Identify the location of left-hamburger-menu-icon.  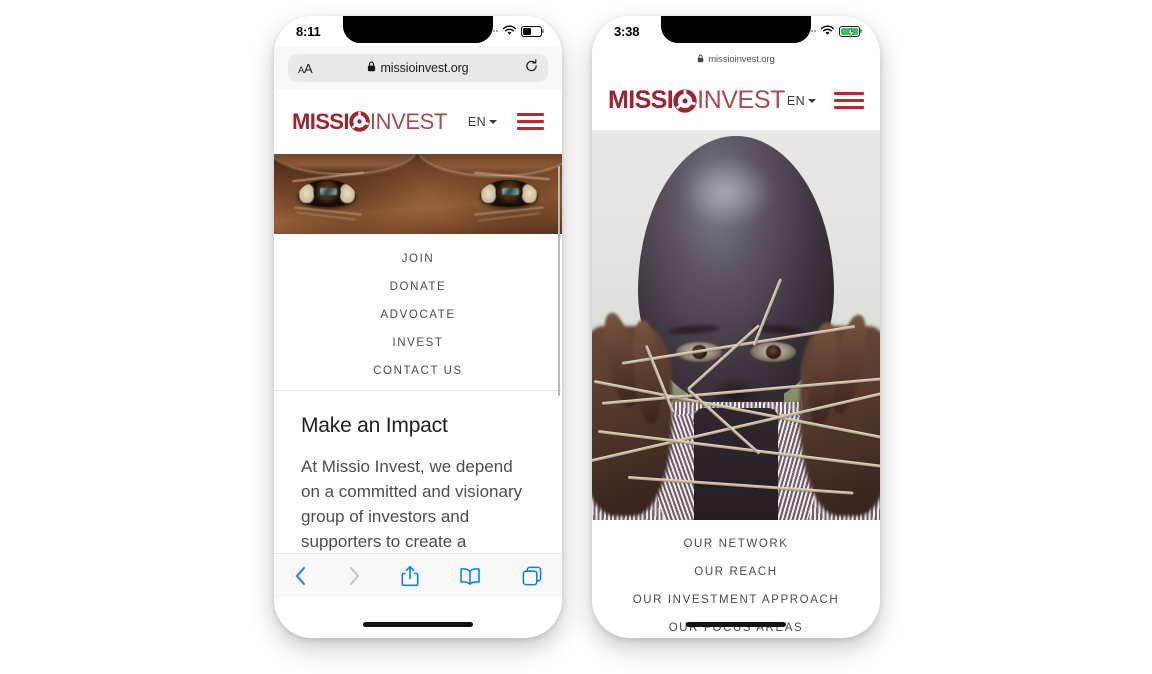
(530, 121).